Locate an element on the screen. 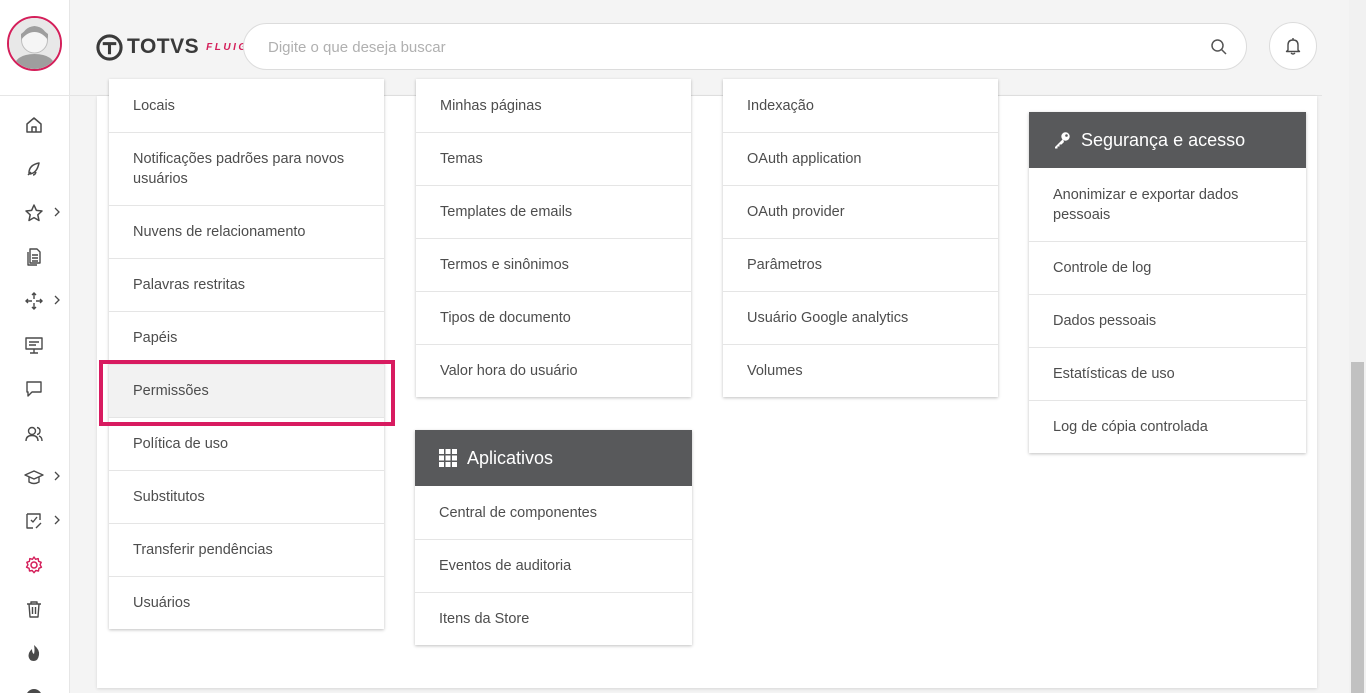 This screenshot has height=693, width=1366. menu-item-label: Locais is located at coordinates (154, 105).